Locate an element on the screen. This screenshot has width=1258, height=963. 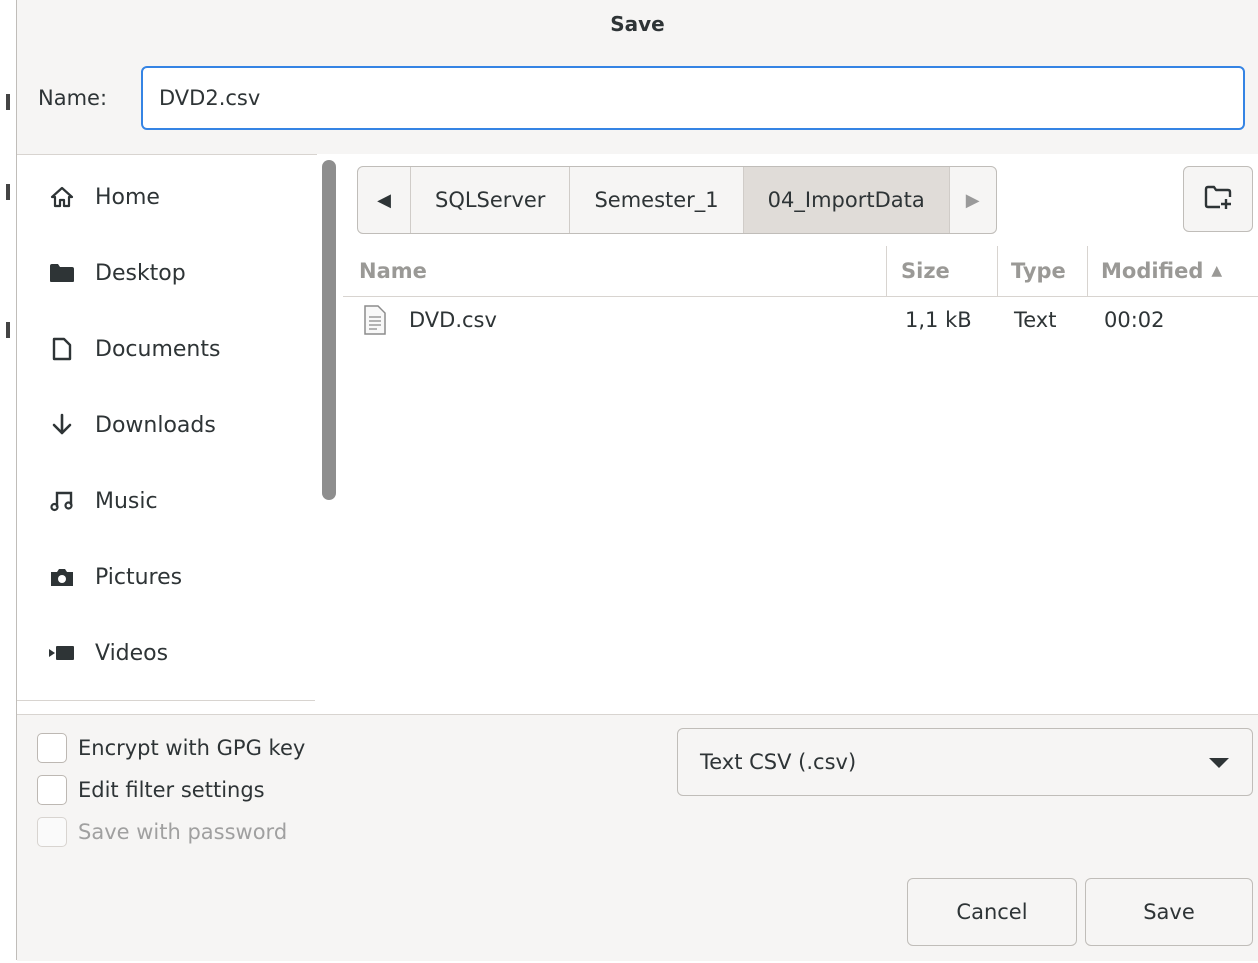
dialog-title: Save is located at coordinates (637, 24).